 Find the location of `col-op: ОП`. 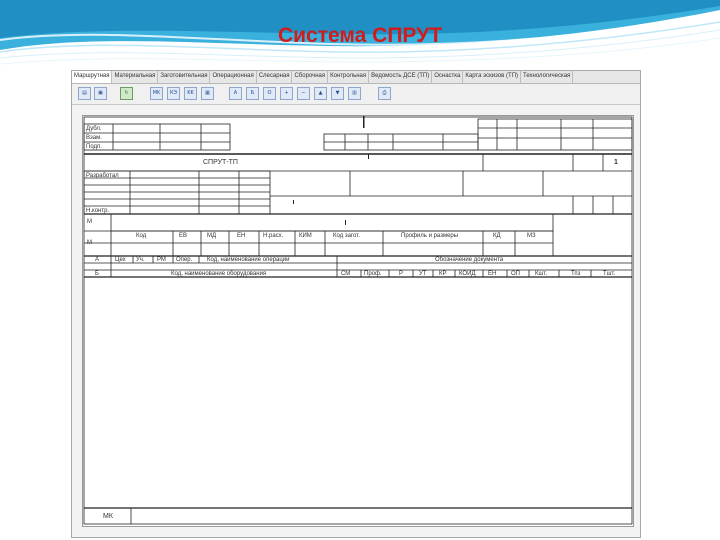

col-op: ОП is located at coordinates (515, 274).